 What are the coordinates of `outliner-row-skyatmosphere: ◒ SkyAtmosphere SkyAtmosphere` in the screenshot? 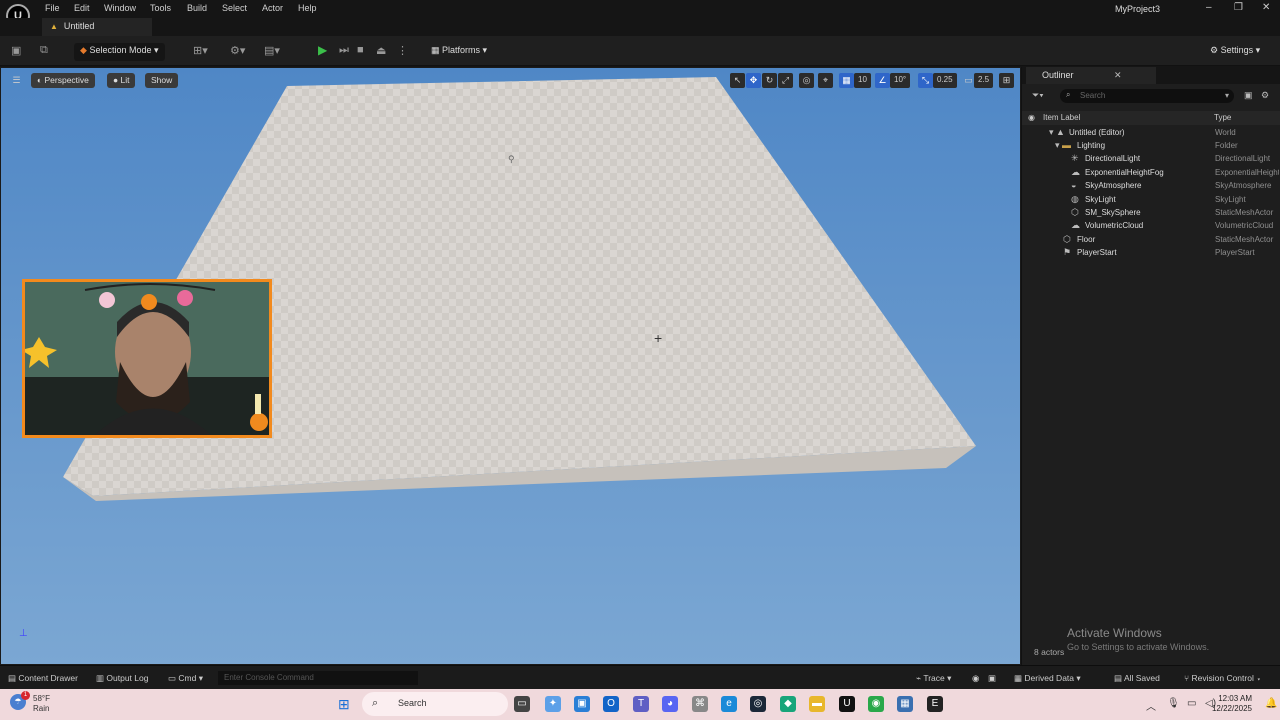 It's located at (1151, 186).